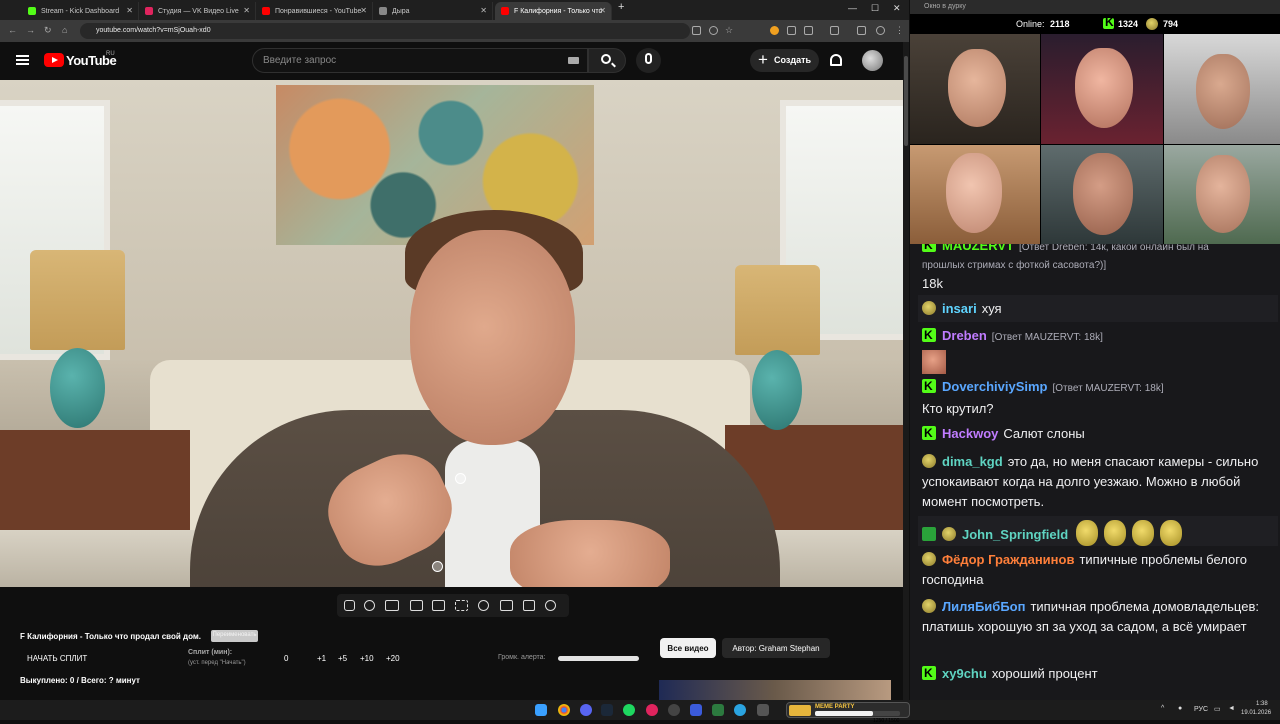 This screenshot has height=724, width=1280. I want to click on chat-reply: [Ответ MAUZERVT: 18k], so click(1047, 337).